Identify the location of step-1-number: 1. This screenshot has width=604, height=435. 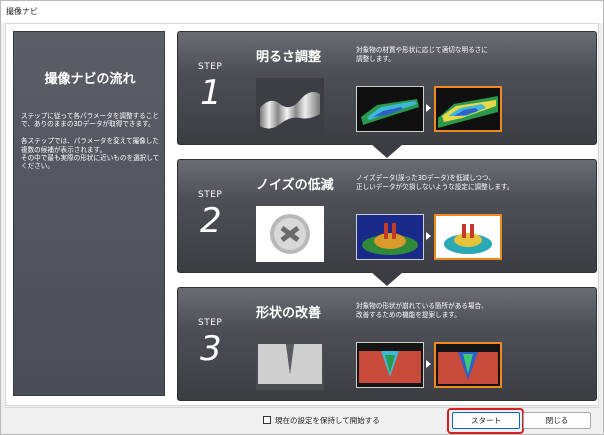
(211, 93).